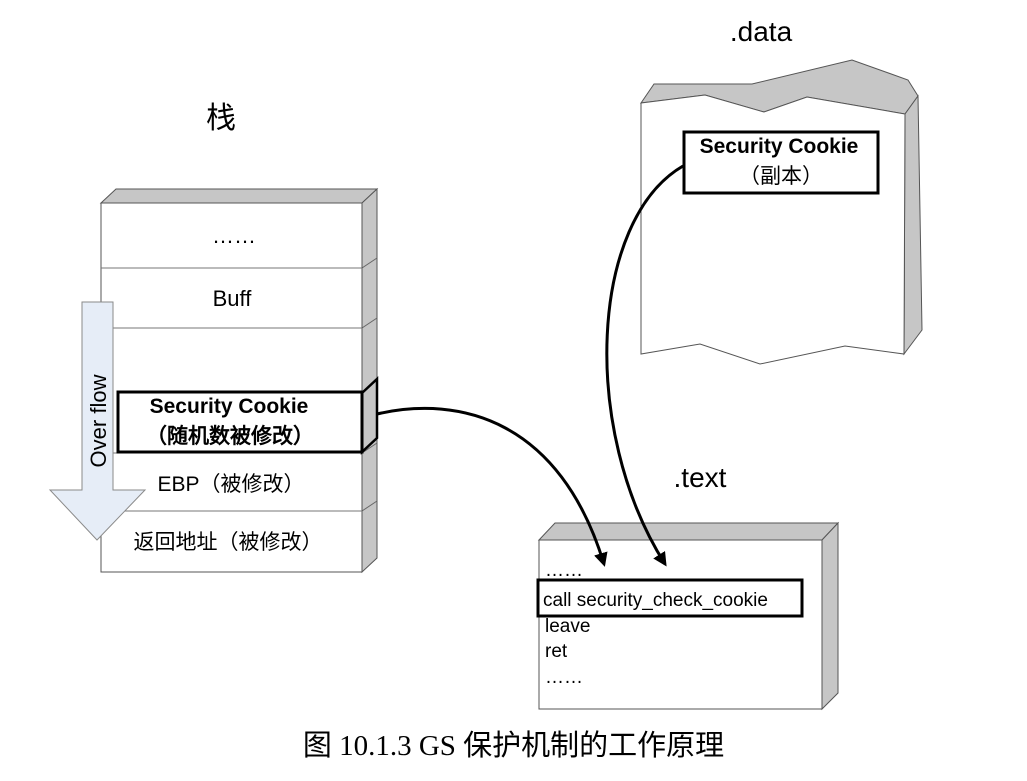 The image size is (1027, 781). What do you see at coordinates (781, 212) in the screenshot?
I see `data-section-box` at bounding box center [781, 212].